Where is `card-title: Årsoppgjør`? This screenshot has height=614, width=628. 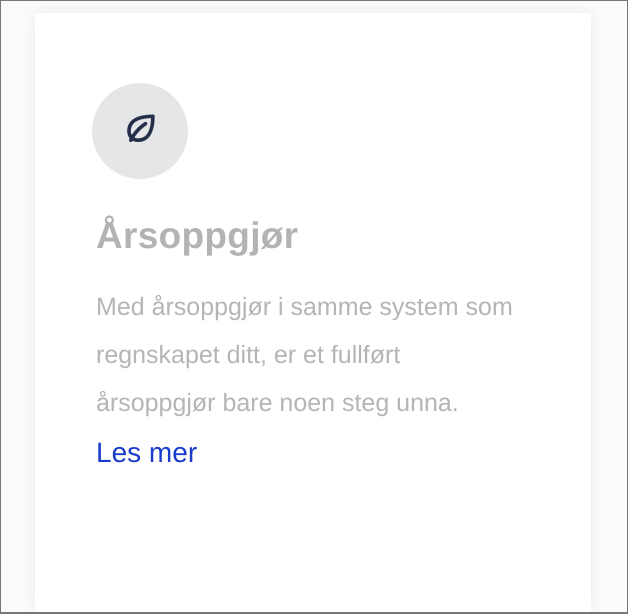
card-title: Årsoppgjør is located at coordinates (197, 236).